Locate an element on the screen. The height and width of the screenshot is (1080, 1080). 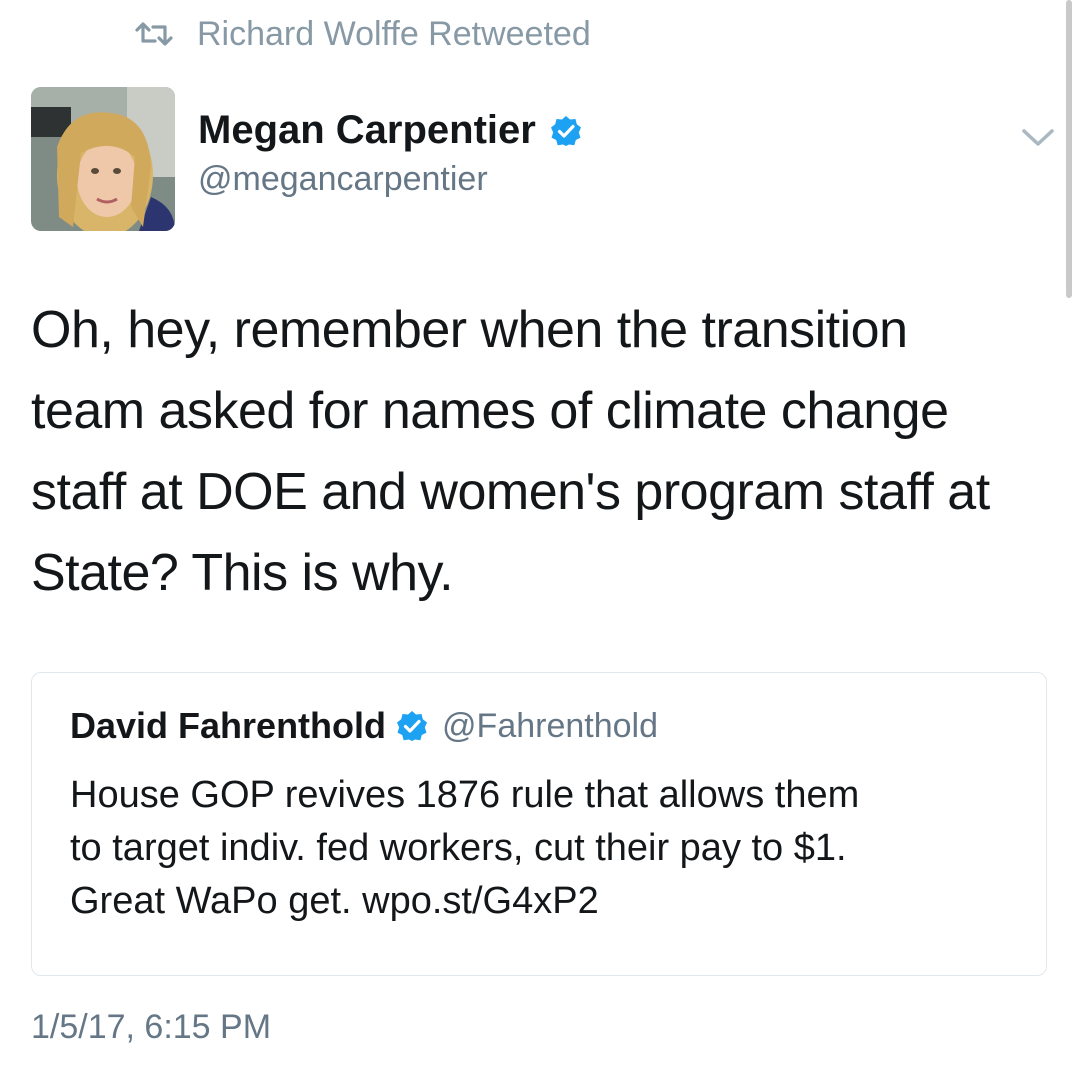
tweet-timestamp: 1/5/17, 6:15 PM is located at coordinates (151, 1027).